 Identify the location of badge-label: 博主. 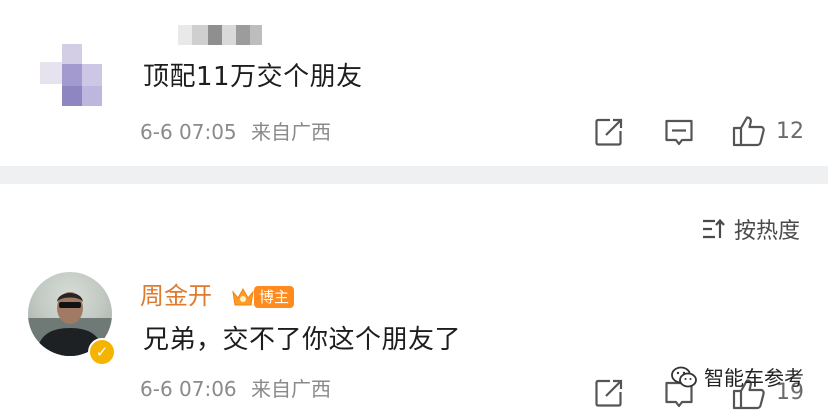
(274, 297).